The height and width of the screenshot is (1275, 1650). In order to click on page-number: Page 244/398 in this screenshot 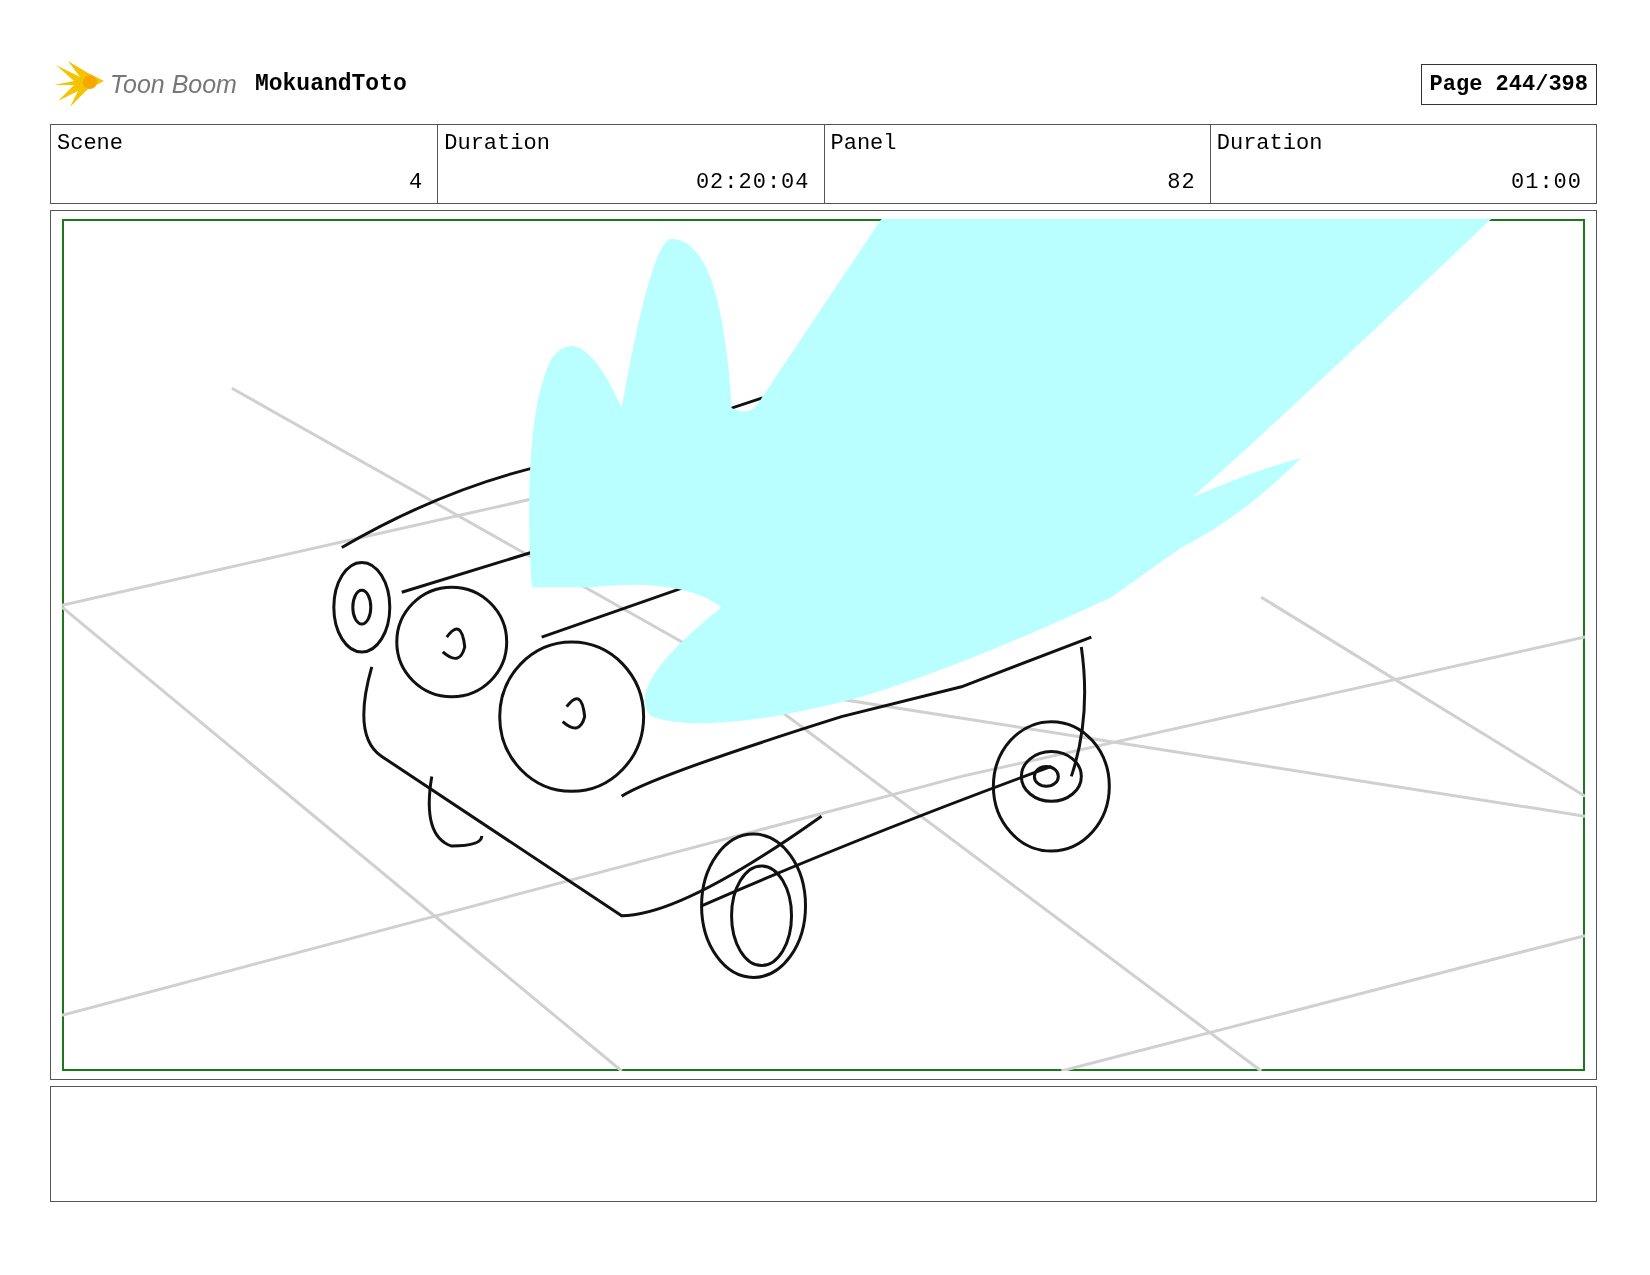, I will do `click(1508, 84)`.